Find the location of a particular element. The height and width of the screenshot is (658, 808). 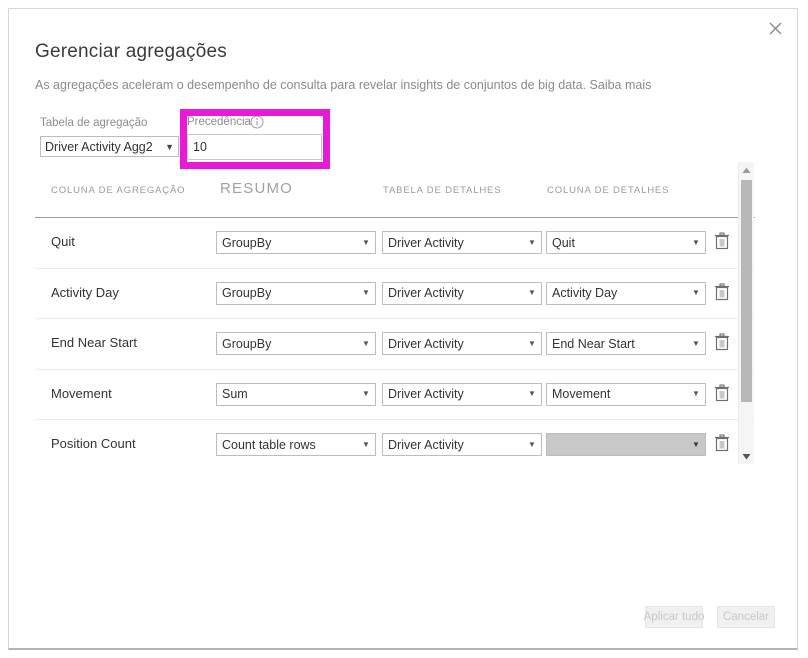

aggregation-column-label: Movement is located at coordinates (81, 393).